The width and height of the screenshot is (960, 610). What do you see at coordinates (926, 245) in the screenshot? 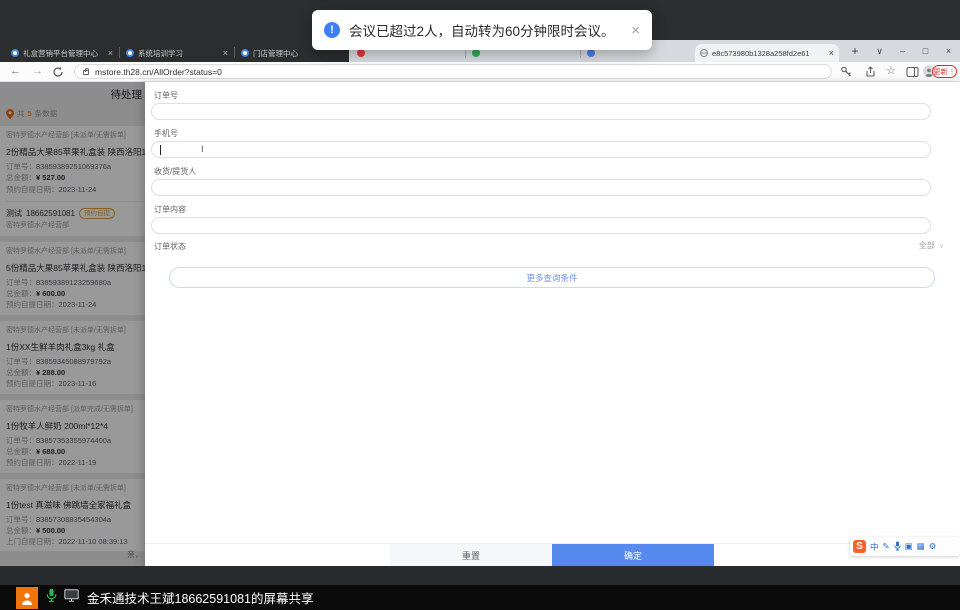
I see `status-value: 全部` at bounding box center [926, 245].